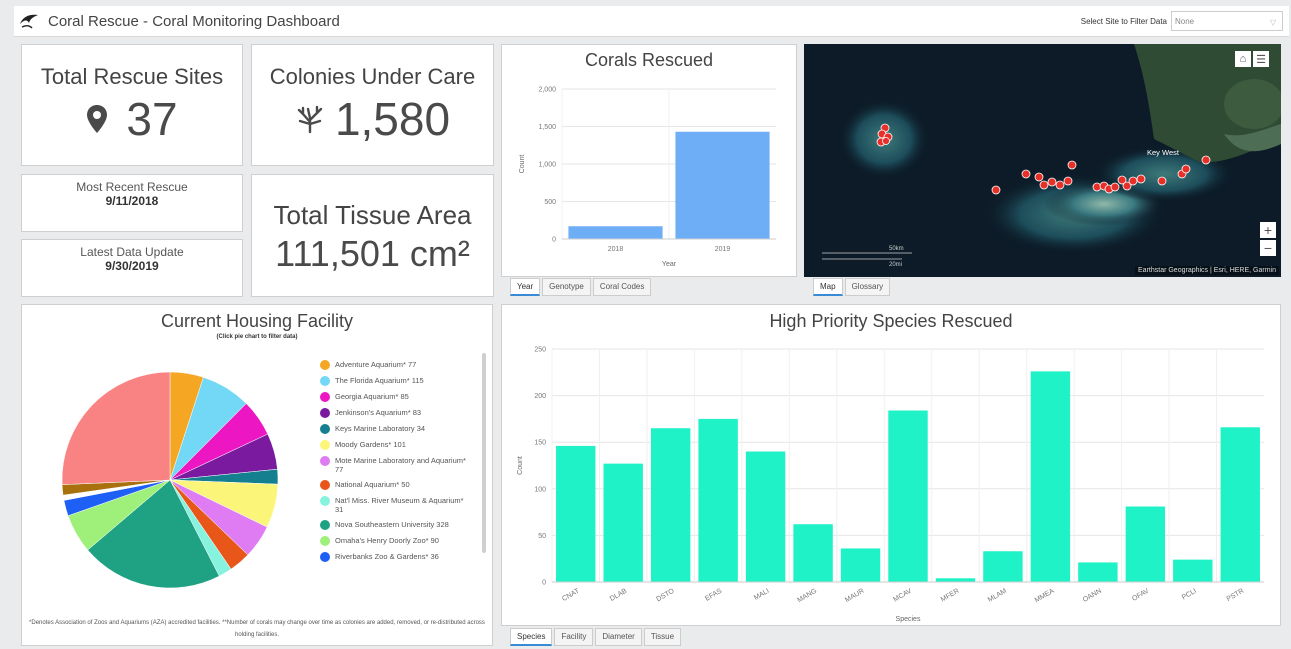  Describe the element at coordinates (540, 350) in the screenshot. I see `y-tick-label: 250` at that location.